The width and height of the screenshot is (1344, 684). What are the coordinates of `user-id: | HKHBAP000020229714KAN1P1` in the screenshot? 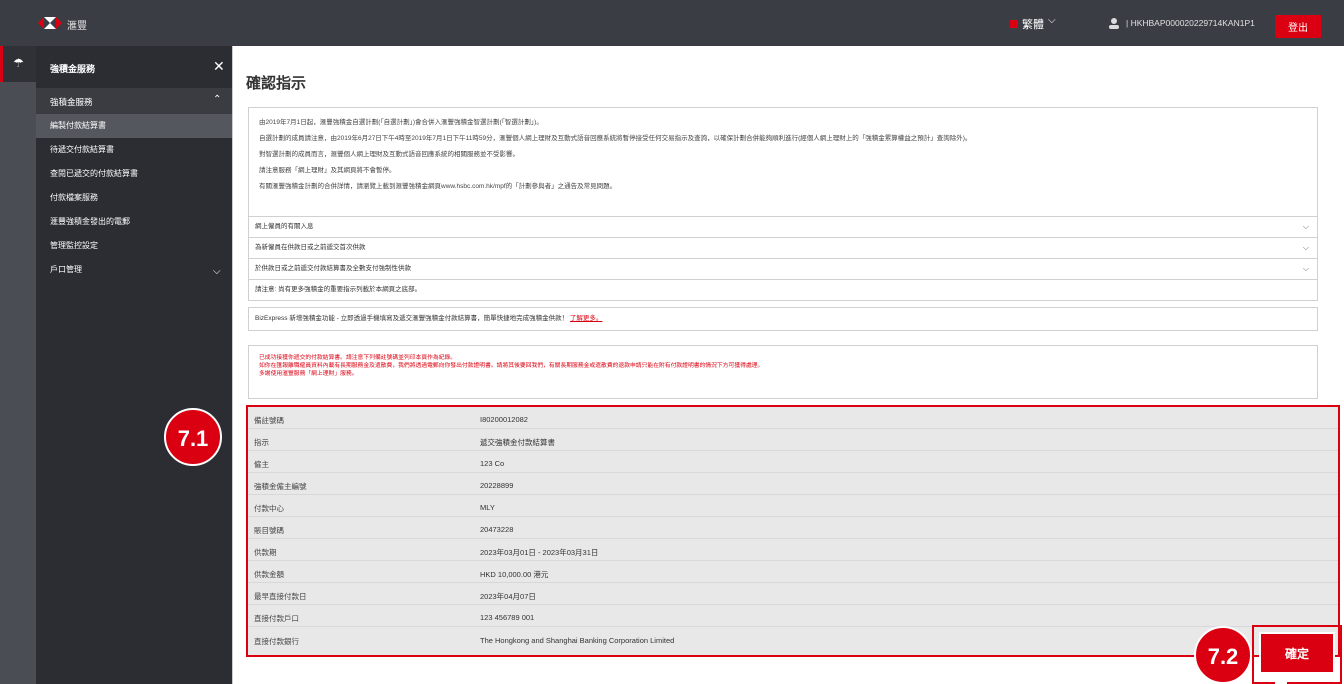 It's located at (1190, 23).